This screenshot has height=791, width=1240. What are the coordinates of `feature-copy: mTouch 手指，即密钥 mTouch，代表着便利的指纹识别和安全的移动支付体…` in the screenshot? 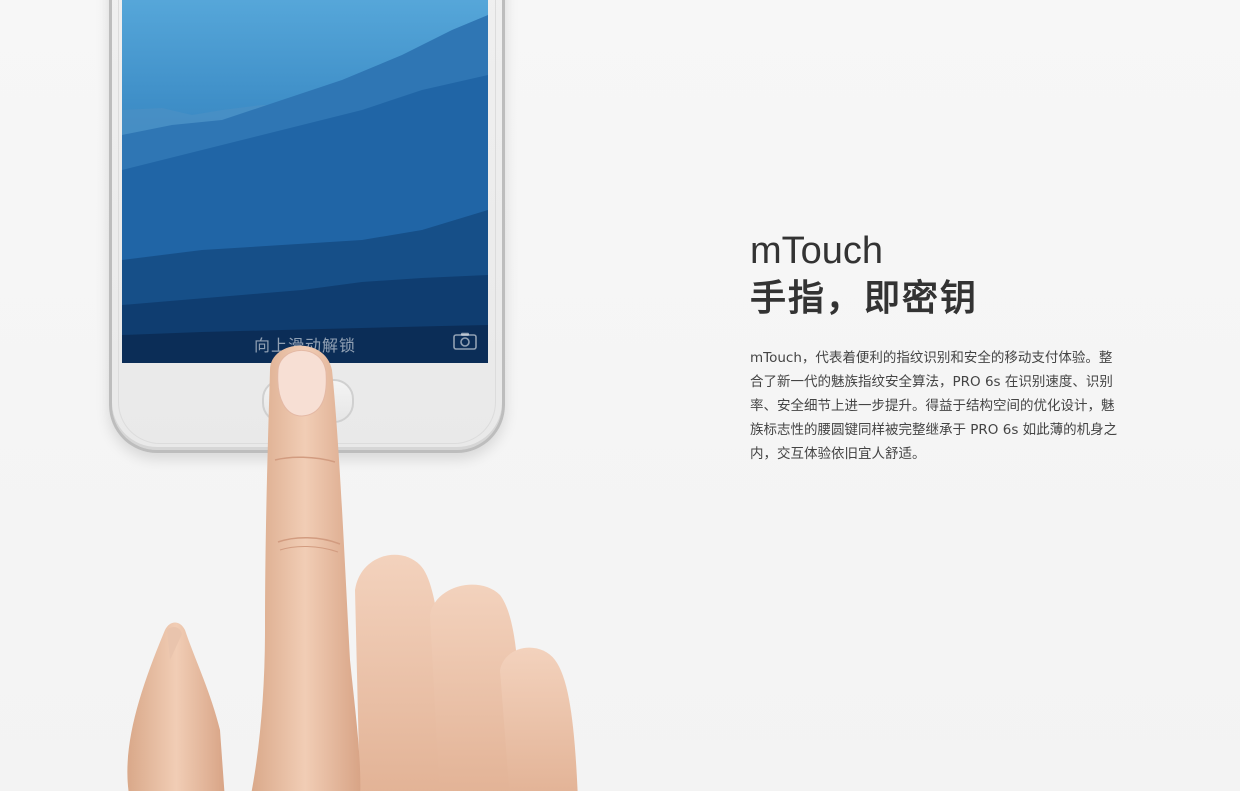 It's located at (940, 347).